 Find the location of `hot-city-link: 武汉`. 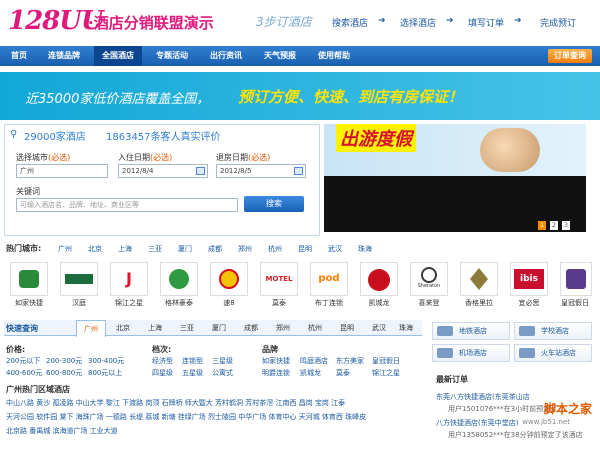

hot-city-link: 武汉 is located at coordinates (335, 249).